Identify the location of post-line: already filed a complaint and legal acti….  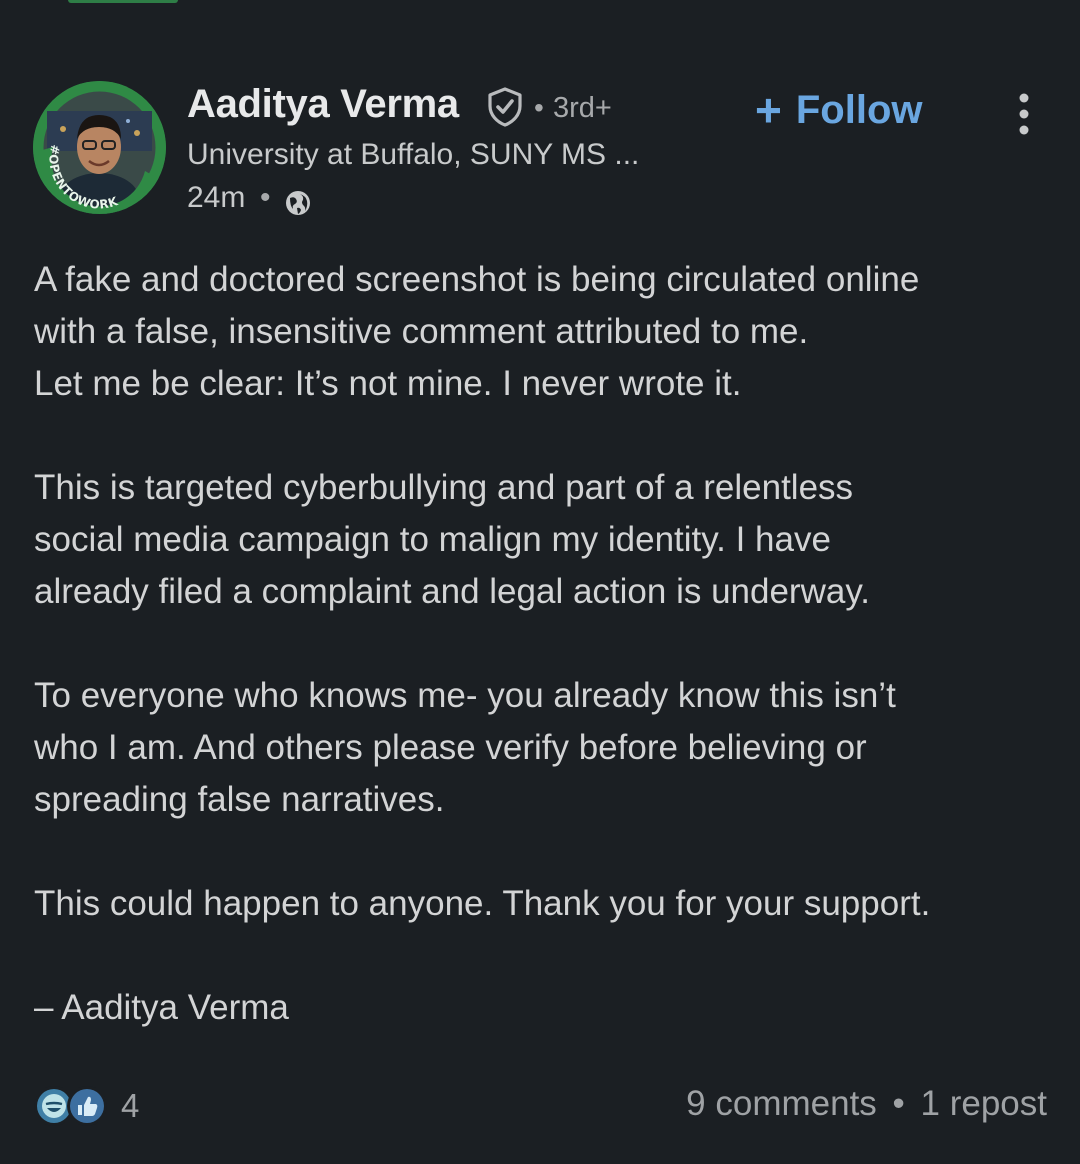
(452, 591).